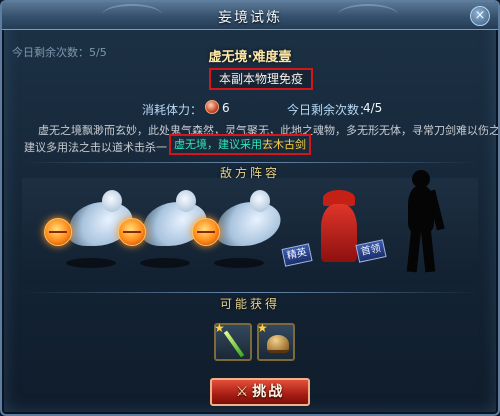  What do you see at coordinates (268, 392) in the screenshot?
I see `challenge-label: 挑战` at bounding box center [268, 392].